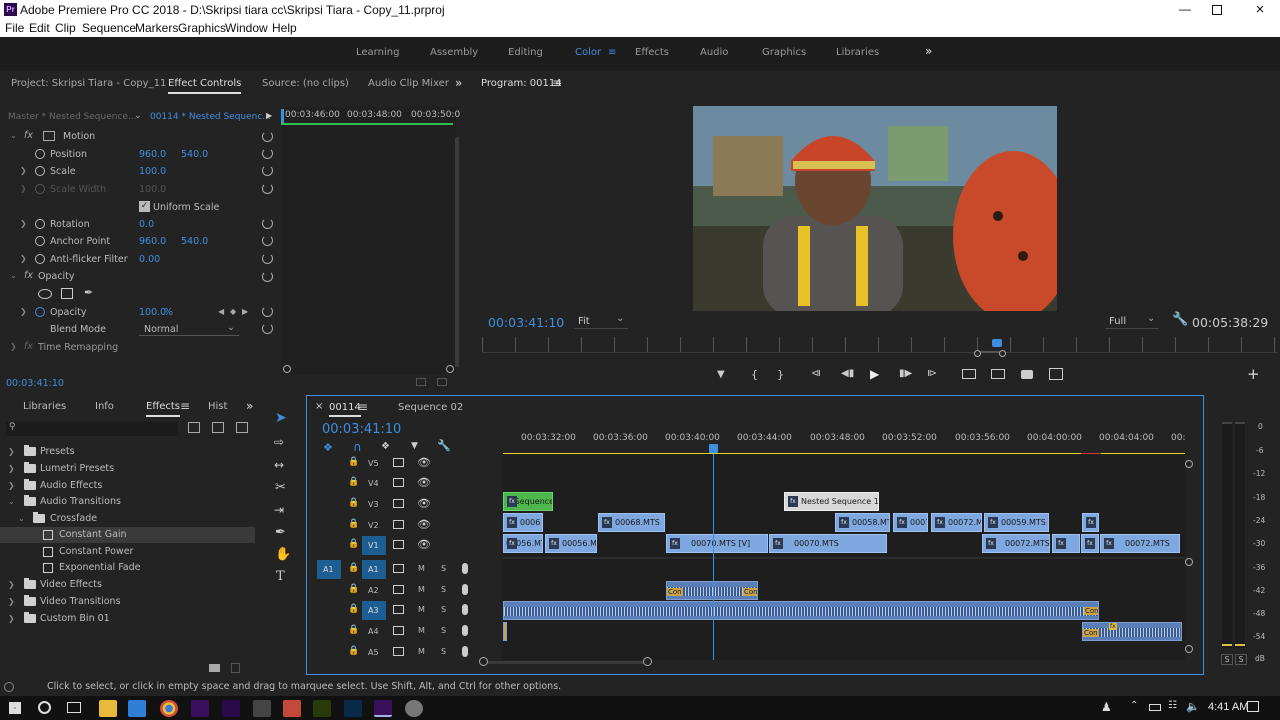 Image resolution: width=1280 pixels, height=720 pixels. What do you see at coordinates (127, 502) in the screenshot?
I see `tree-item-audio-transitions: ⌄ Audio Transitions` at bounding box center [127, 502].